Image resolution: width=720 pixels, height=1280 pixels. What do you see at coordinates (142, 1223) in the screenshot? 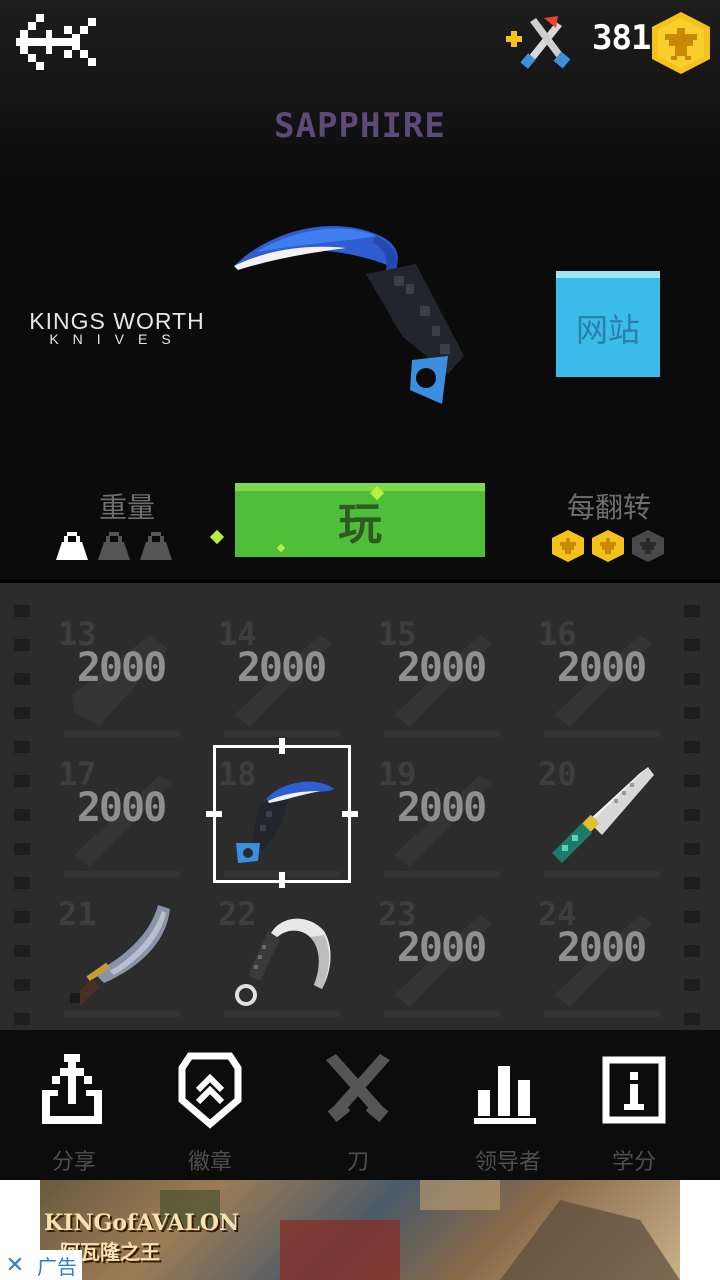
I see `ad-title: KINGofAVALON` at bounding box center [142, 1223].